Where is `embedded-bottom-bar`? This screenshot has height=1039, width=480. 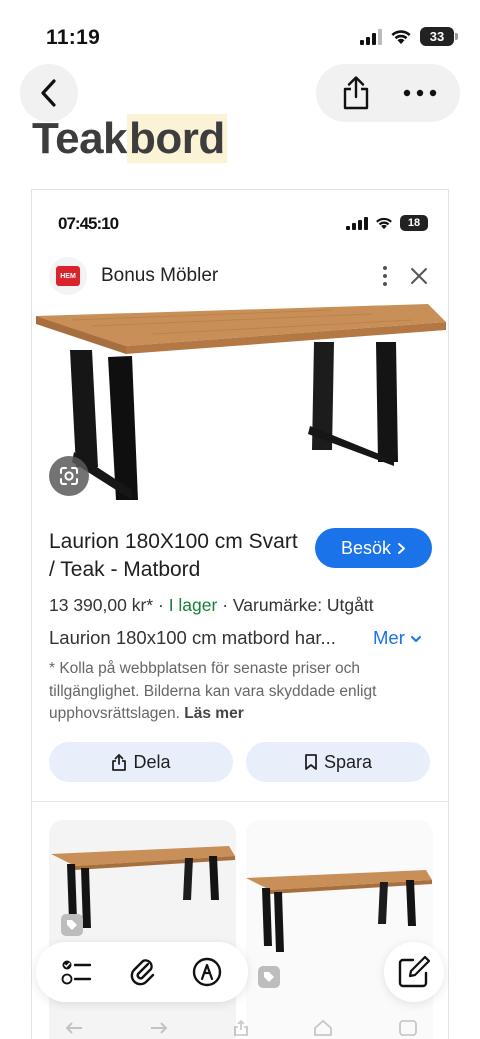 embedded-bottom-bar is located at coordinates (240, 1027).